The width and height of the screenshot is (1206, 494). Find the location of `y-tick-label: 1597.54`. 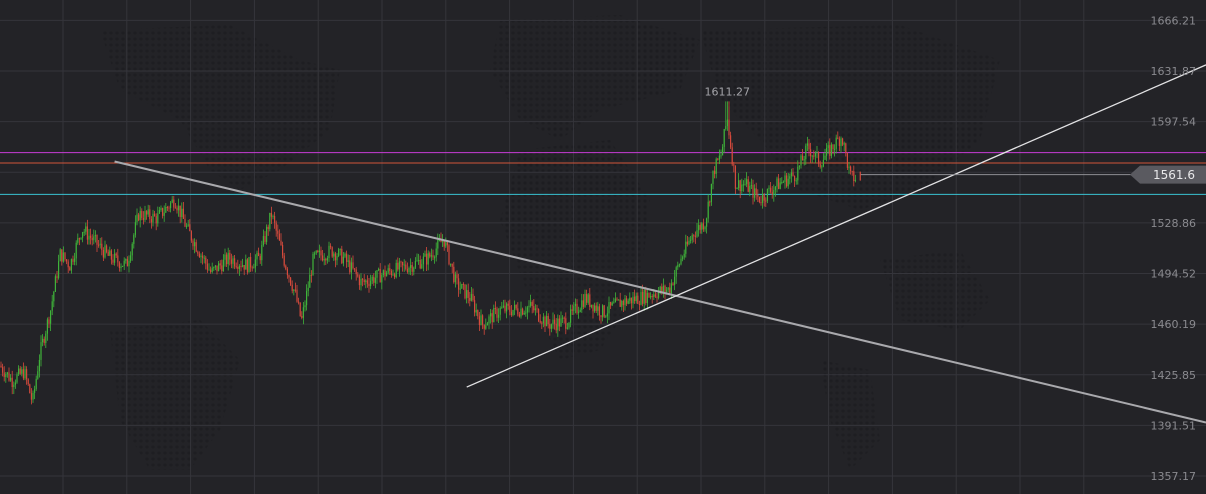

y-tick-label: 1597.54 is located at coordinates (1174, 122).